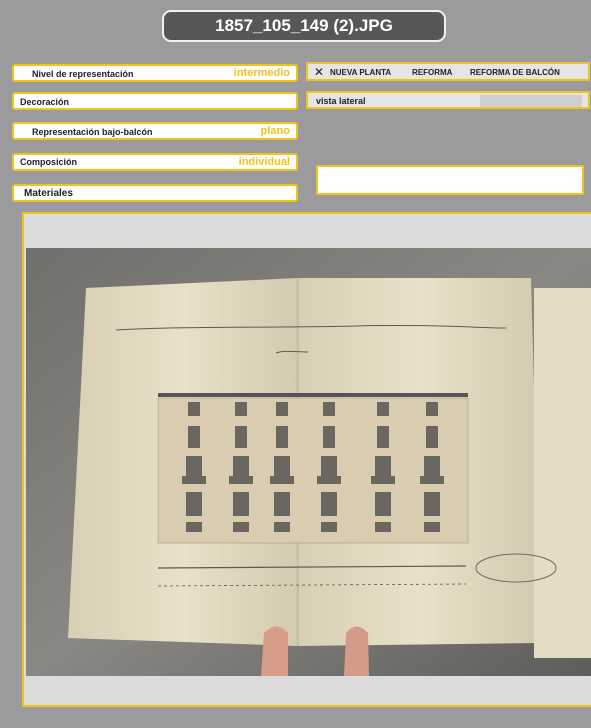 The width and height of the screenshot is (591, 728). What do you see at coordinates (360, 72) in the screenshot?
I see `option-nueva-planta: NUEVA PLANTA` at bounding box center [360, 72].